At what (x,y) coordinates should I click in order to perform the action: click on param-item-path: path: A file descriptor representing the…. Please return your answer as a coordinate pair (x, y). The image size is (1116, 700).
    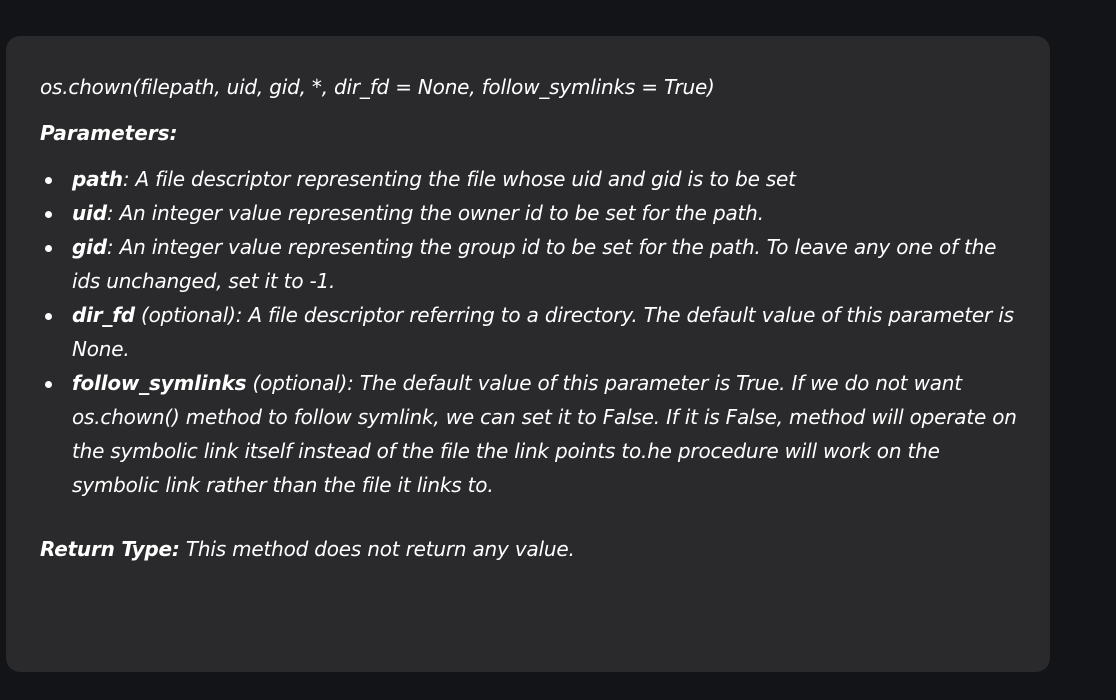
    Looking at the image, I should click on (532, 179).